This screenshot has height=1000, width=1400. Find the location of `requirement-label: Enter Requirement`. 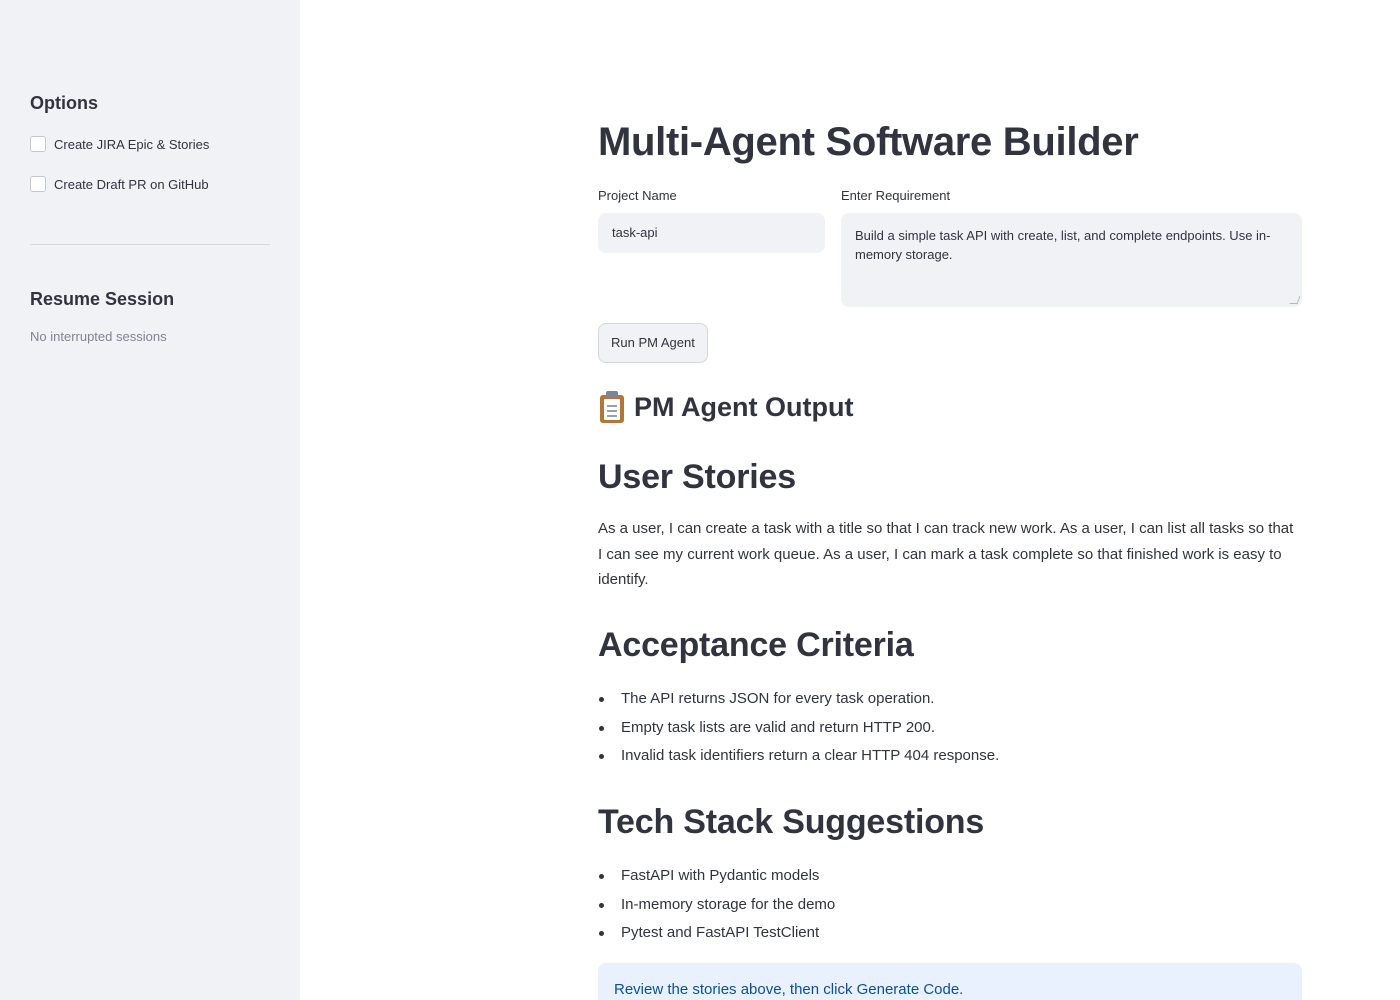

requirement-label: Enter Requirement is located at coordinates (896, 195).